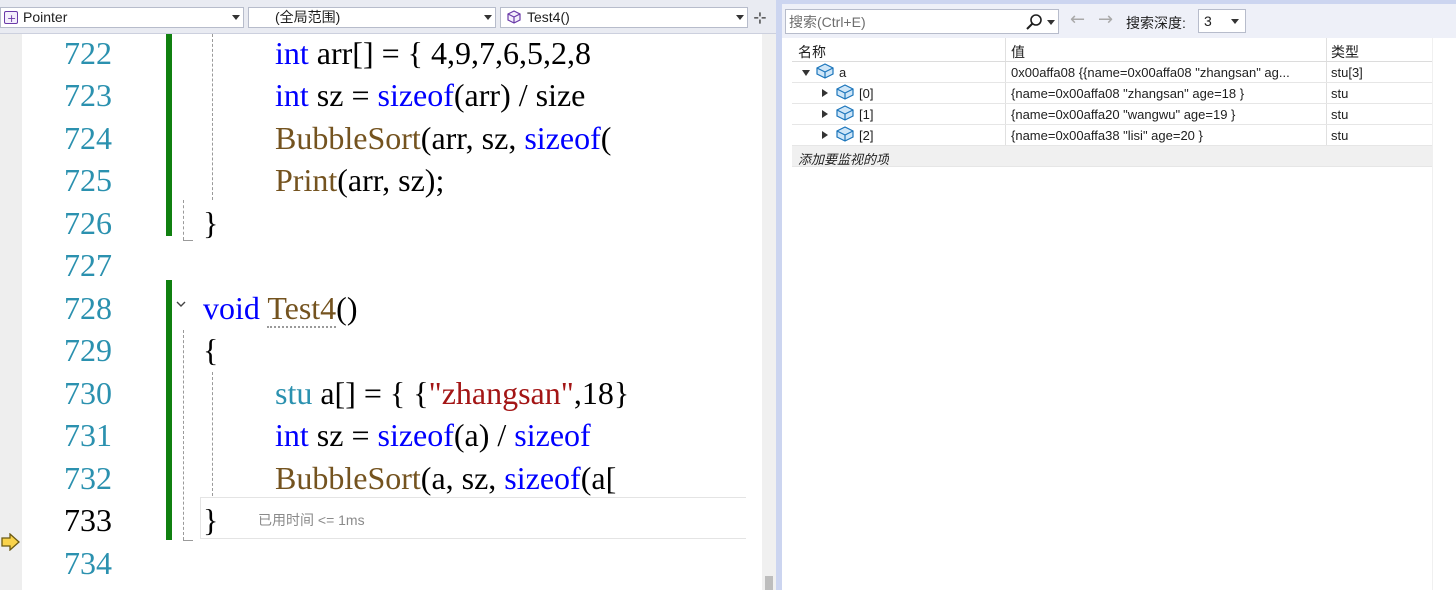  What do you see at coordinates (1156, 23) in the screenshot?
I see `search-depth-label: 搜索深度:` at bounding box center [1156, 23].